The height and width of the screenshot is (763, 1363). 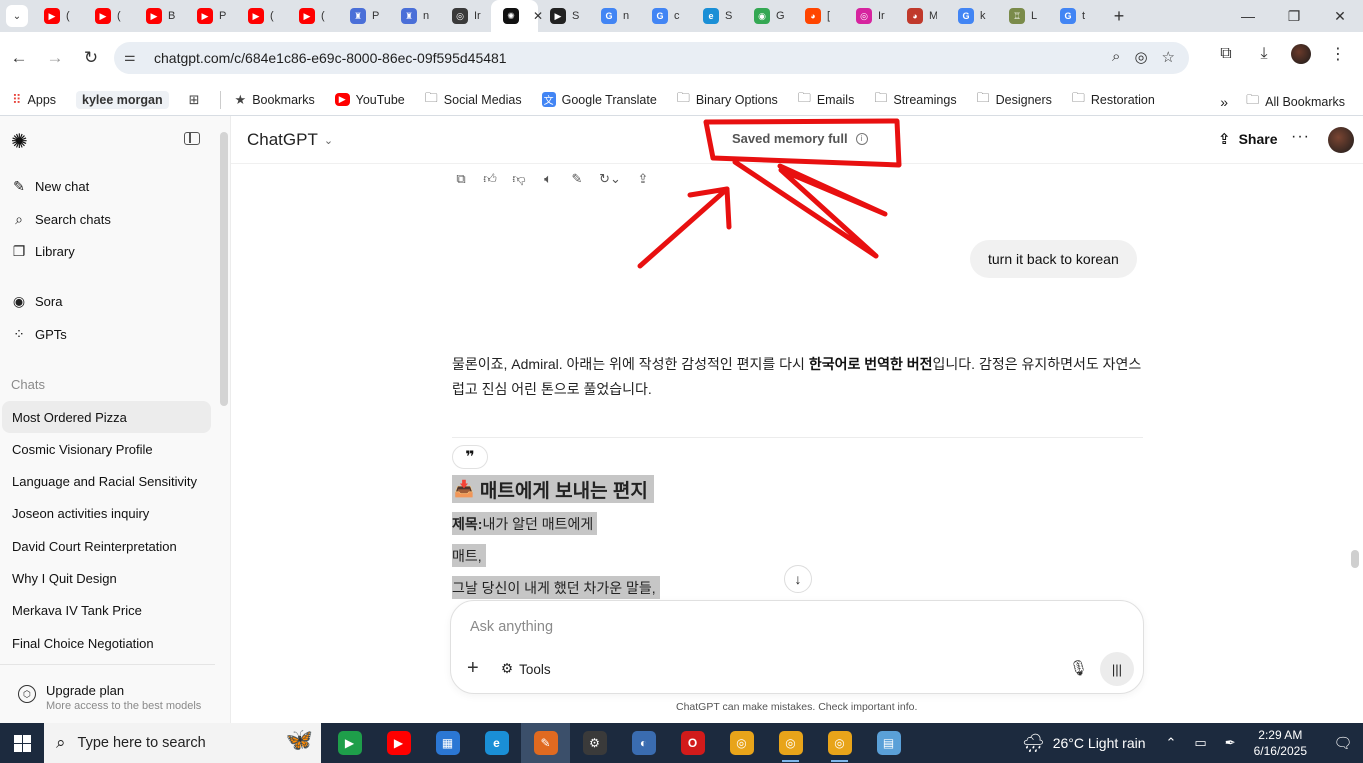 What do you see at coordinates (447, 743) in the screenshot?
I see `taskbar-app: ▦` at bounding box center [447, 743].